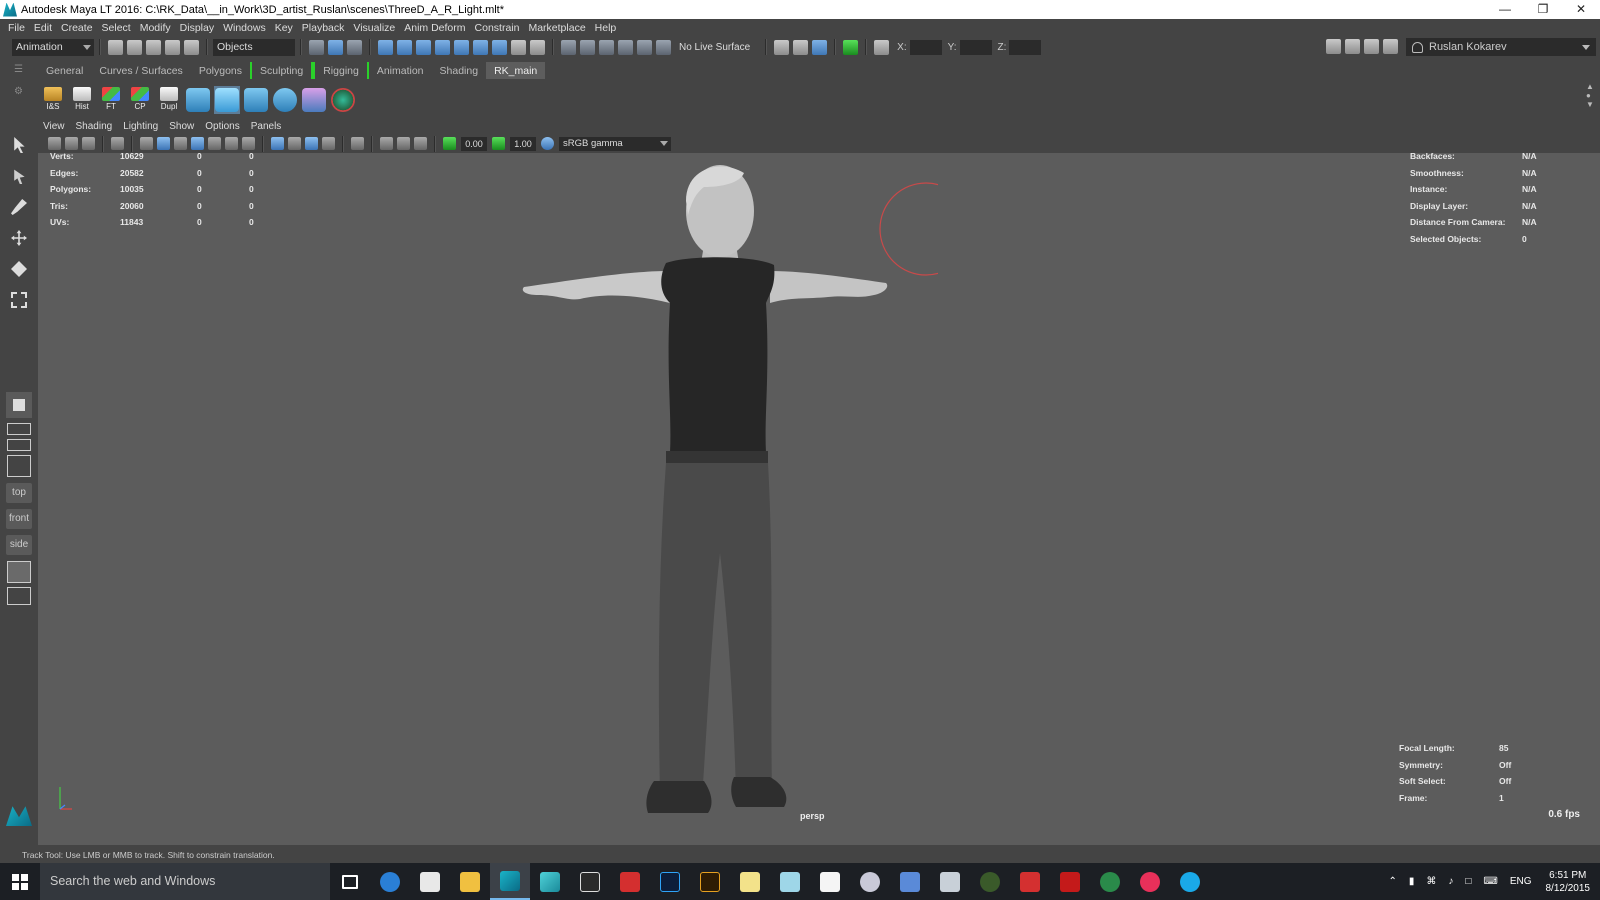 The width and height of the screenshot is (1600, 900). What do you see at coordinates (830, 881) in the screenshot?
I see `taskbar-calculator` at bounding box center [830, 881].